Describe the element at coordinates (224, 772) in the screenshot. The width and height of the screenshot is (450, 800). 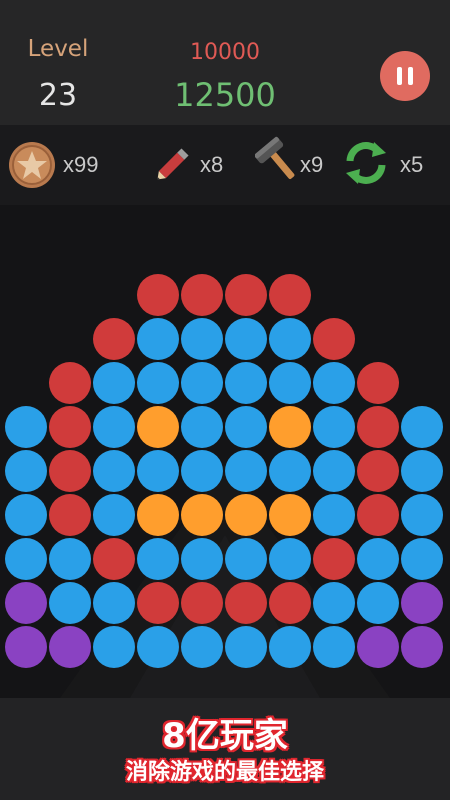
I see `promo-subtitle: 消除游戏的最佳选择` at that location.